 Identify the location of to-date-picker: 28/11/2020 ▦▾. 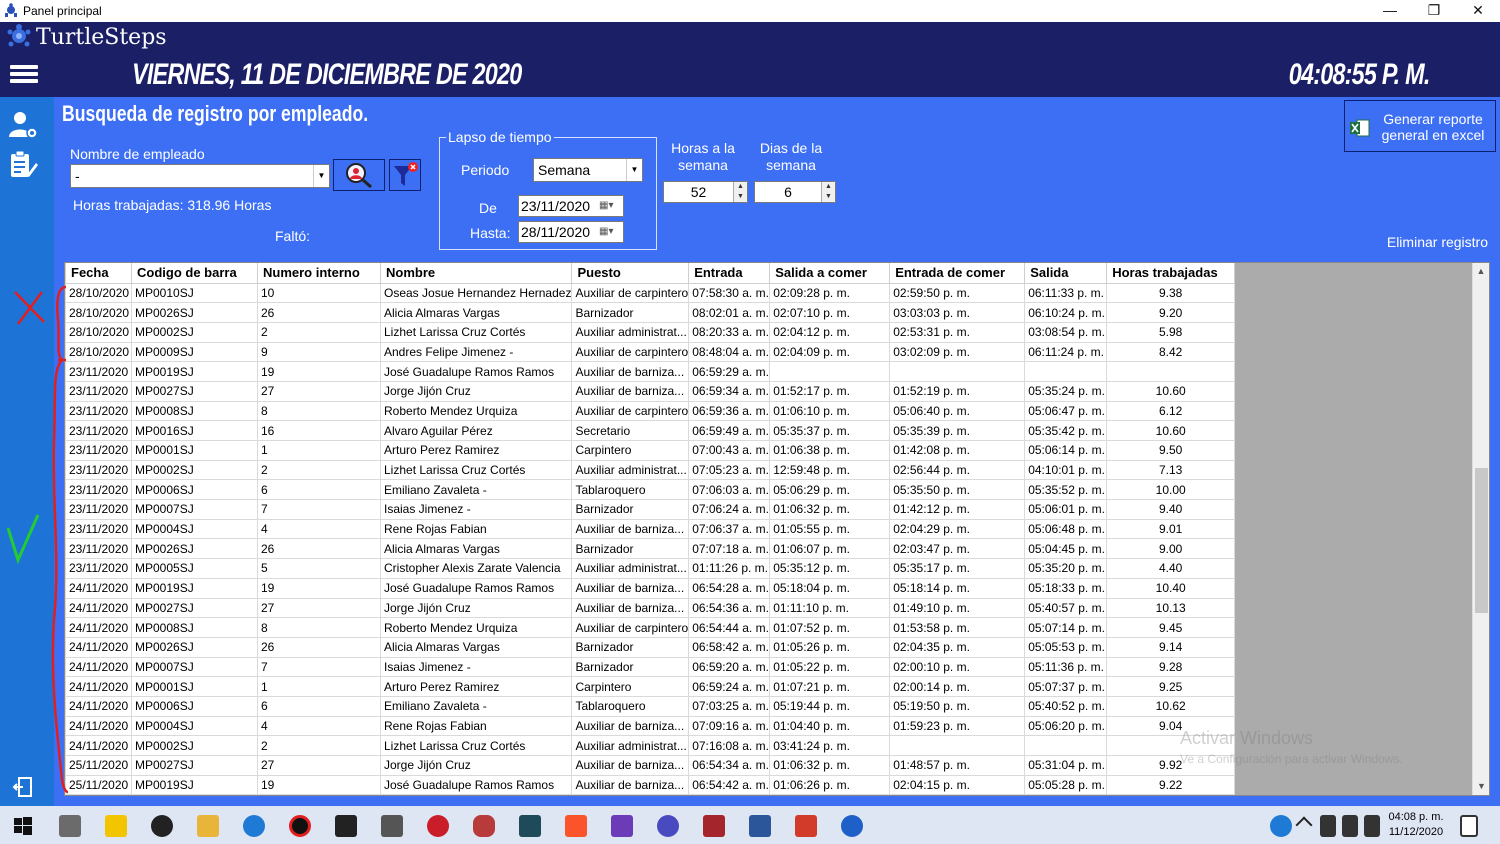
(571, 232).